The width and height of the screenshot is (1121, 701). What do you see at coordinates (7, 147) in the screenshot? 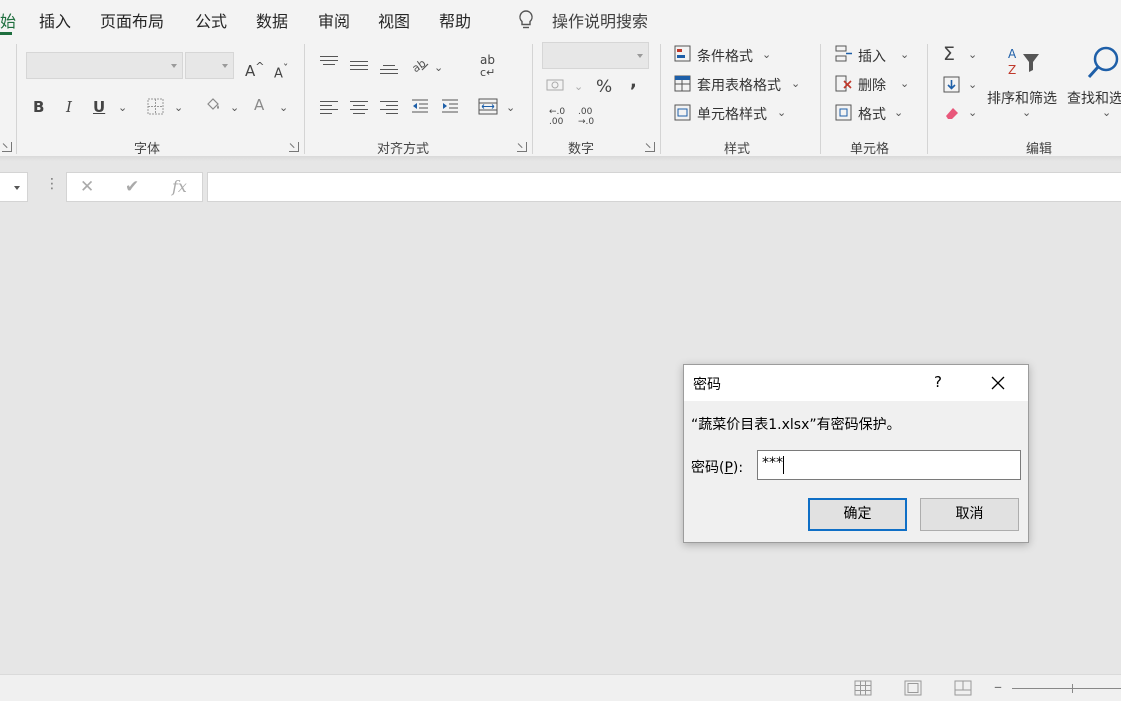
I see `clipboard-launcher-icon` at bounding box center [7, 147].